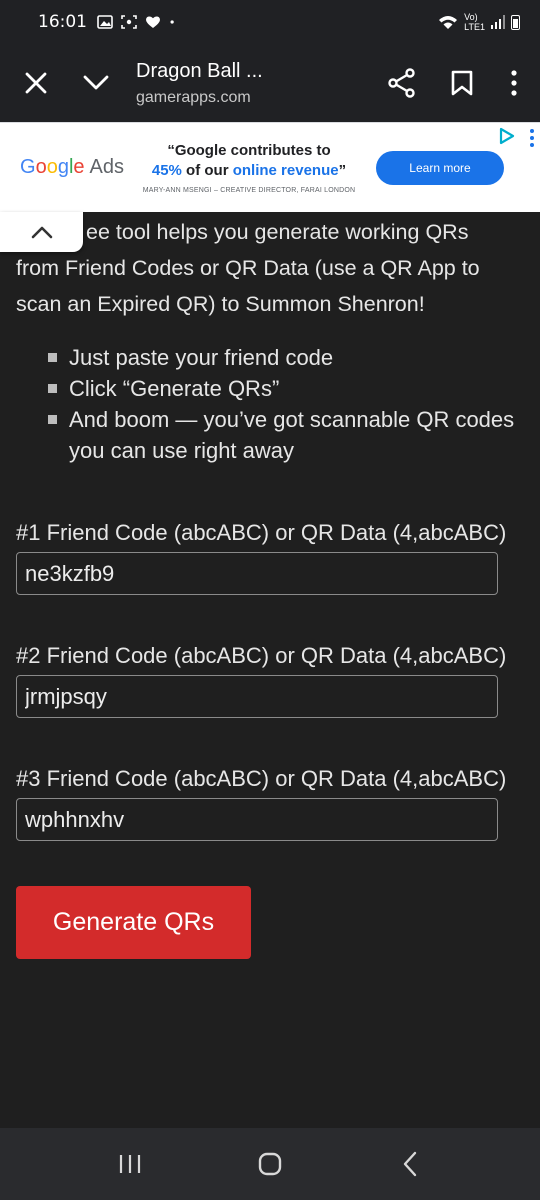 Image resolution: width=540 pixels, height=1200 pixels. What do you see at coordinates (52, 167) in the screenshot?
I see `google-wordmark: Google` at bounding box center [52, 167].